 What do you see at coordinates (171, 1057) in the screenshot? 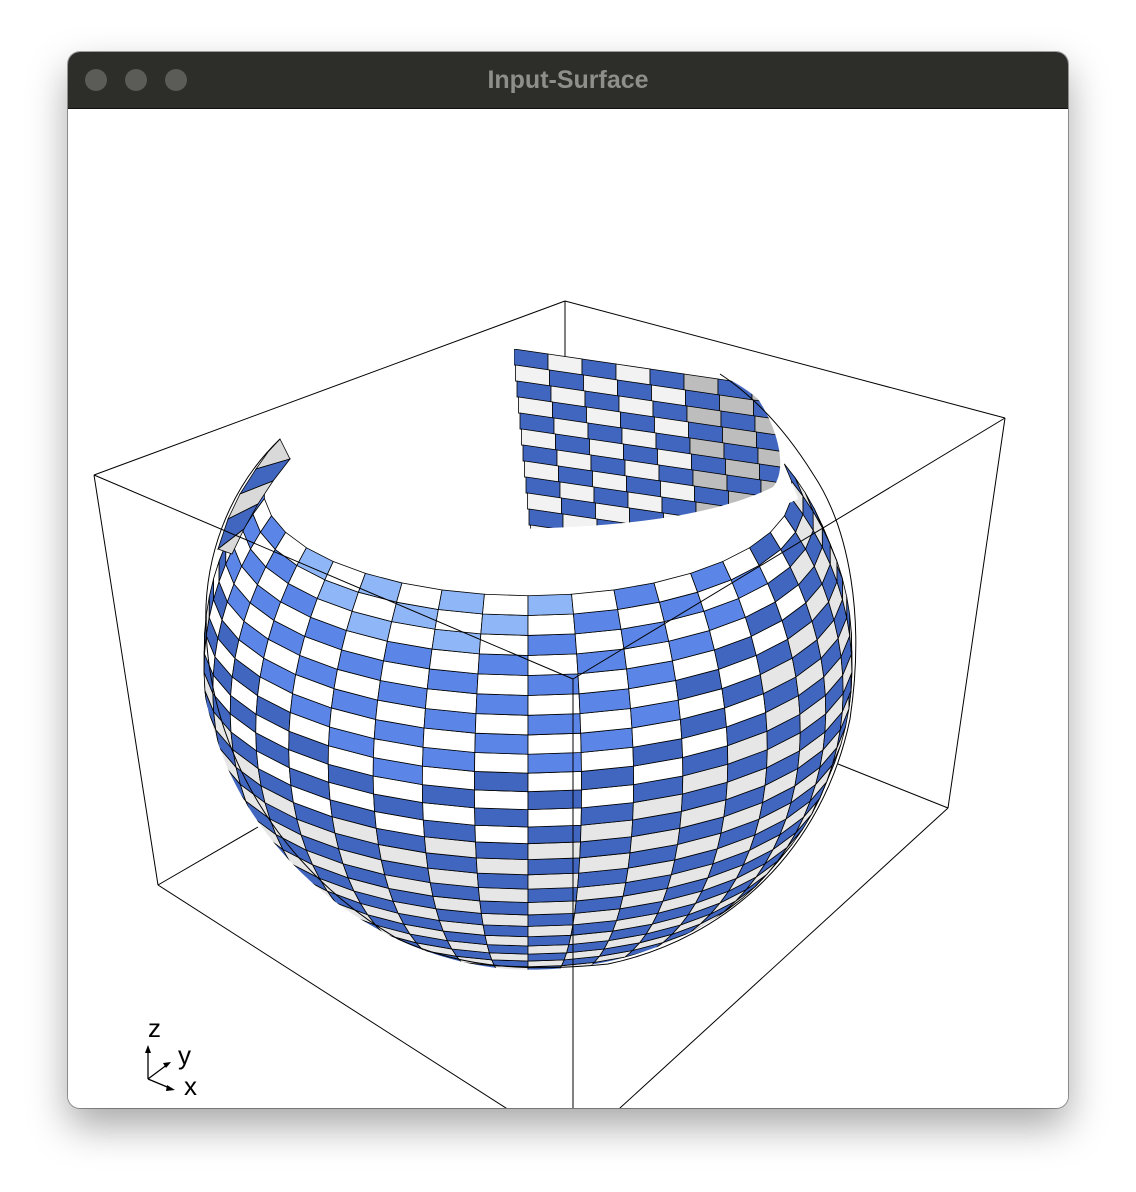
I see `axes-triad: z y x` at bounding box center [171, 1057].